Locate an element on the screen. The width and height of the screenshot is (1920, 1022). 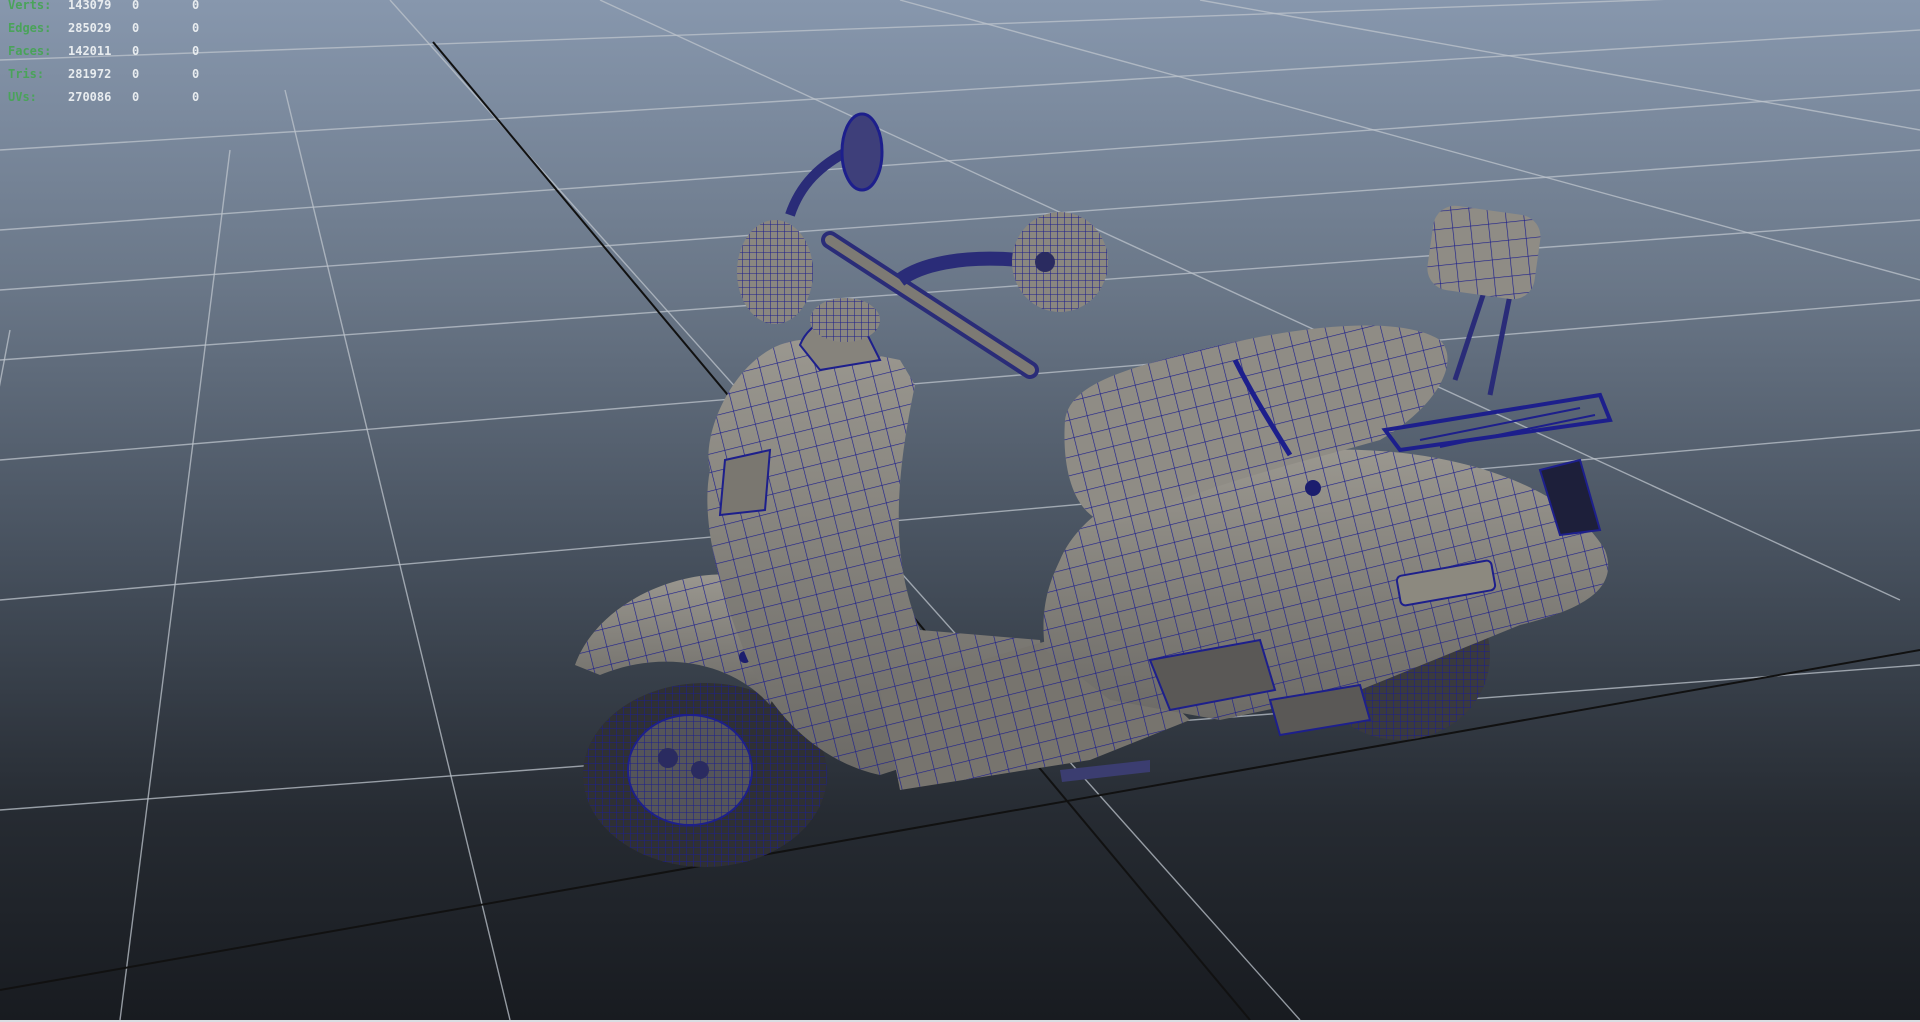
hud-label: Edges: is located at coordinates (30, 28).